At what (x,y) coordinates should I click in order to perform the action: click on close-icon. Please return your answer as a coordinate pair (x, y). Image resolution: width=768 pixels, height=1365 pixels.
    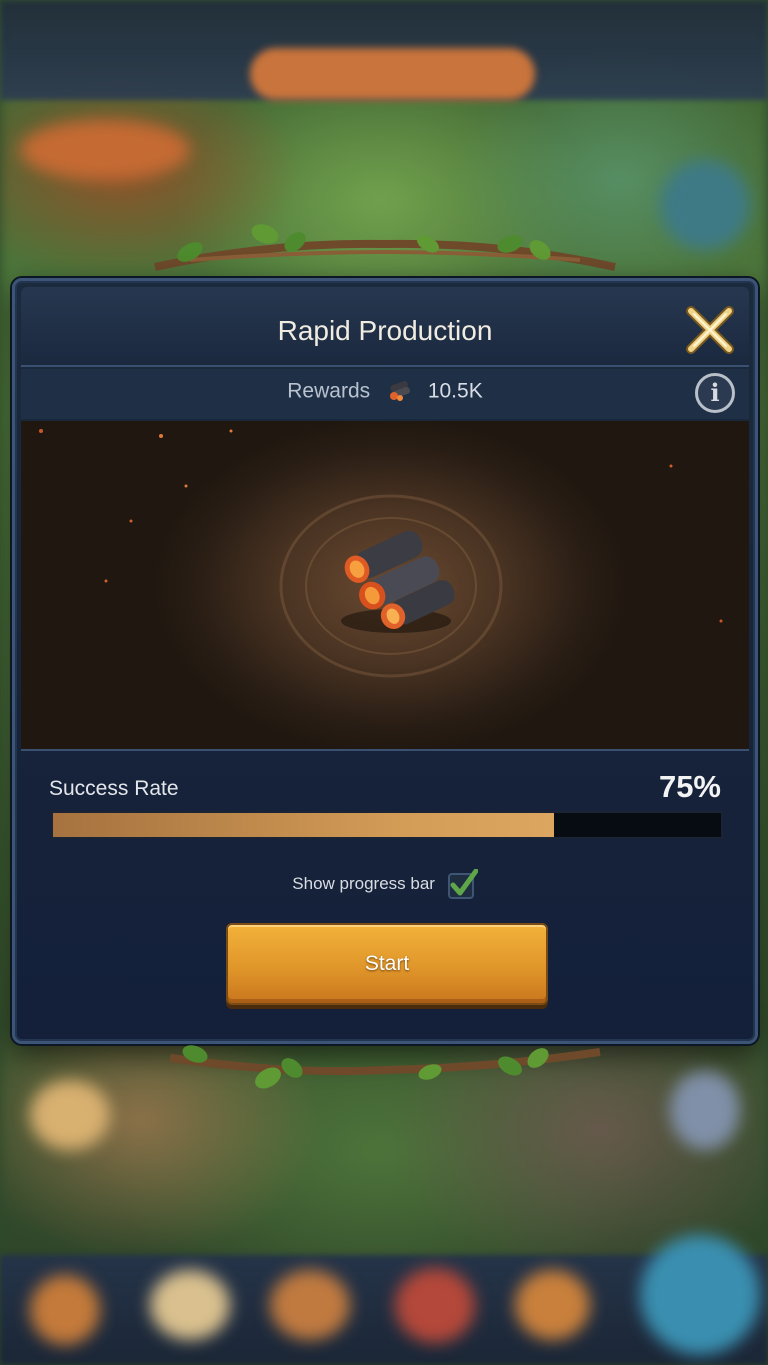
    Looking at the image, I should click on (710, 330).